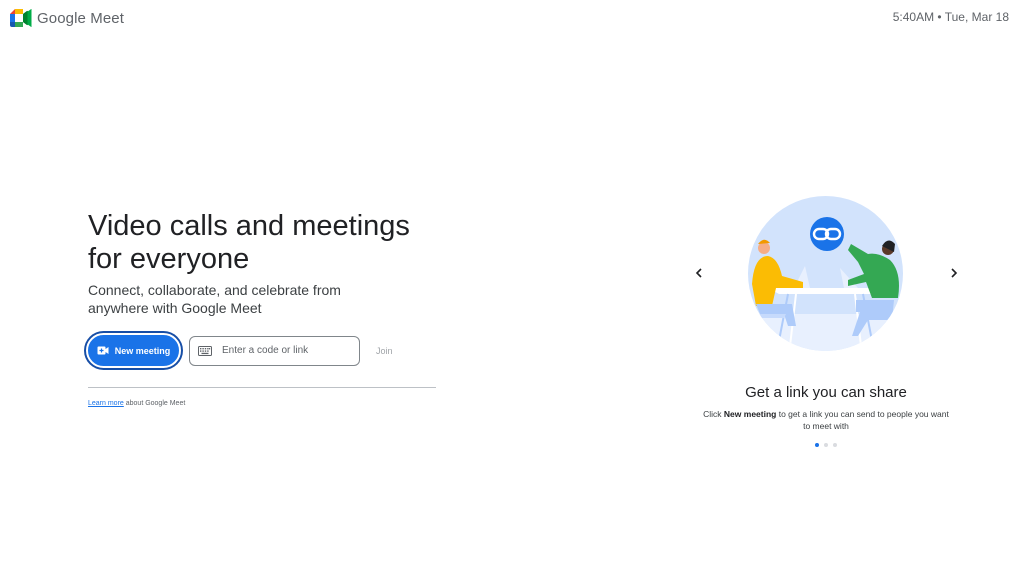 The width and height of the screenshot is (1024, 583). What do you see at coordinates (699, 273) in the screenshot?
I see `chevron-left-icon` at bounding box center [699, 273].